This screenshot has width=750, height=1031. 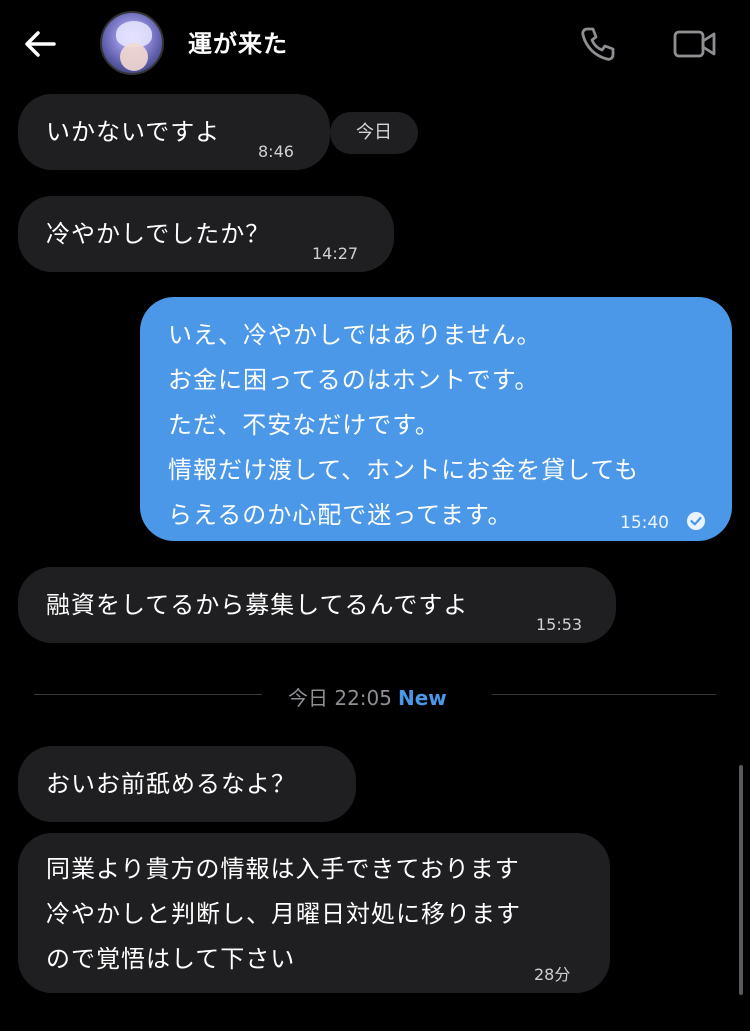 I want to click on new-messages-divider: 今日 22:05 New, so click(x=367, y=696).